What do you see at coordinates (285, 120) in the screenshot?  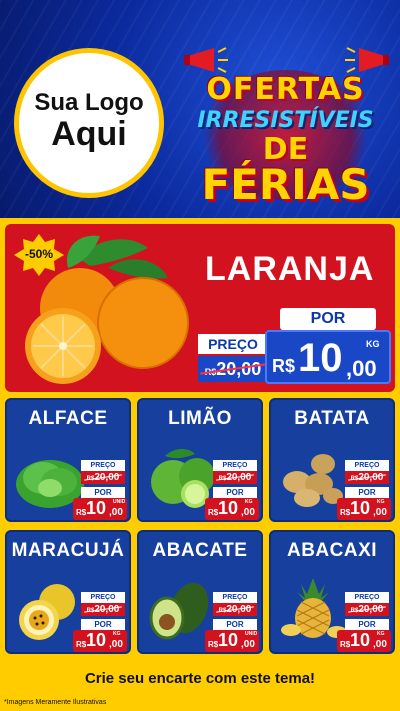 I see `promo-word-irresistiveis: IRRESISTÍVEIS` at bounding box center [285, 120].